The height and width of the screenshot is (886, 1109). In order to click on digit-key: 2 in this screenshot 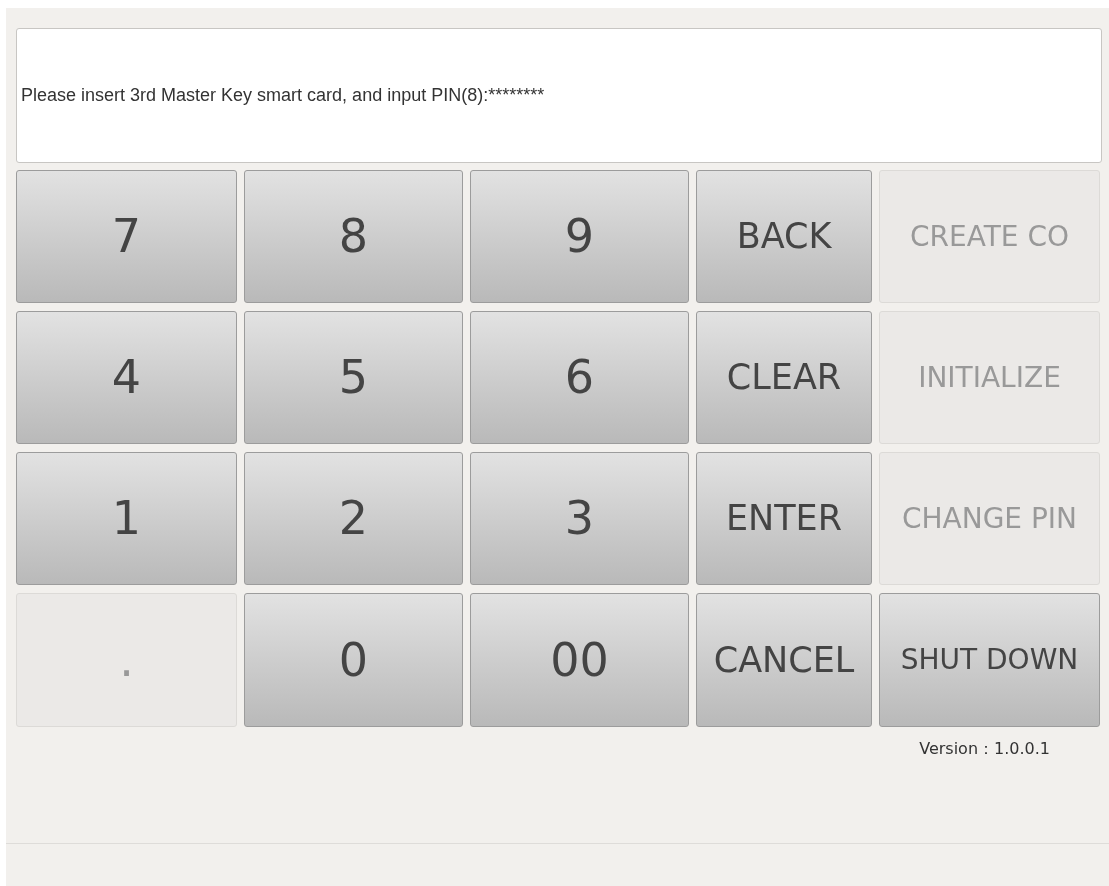, I will do `click(353, 518)`.